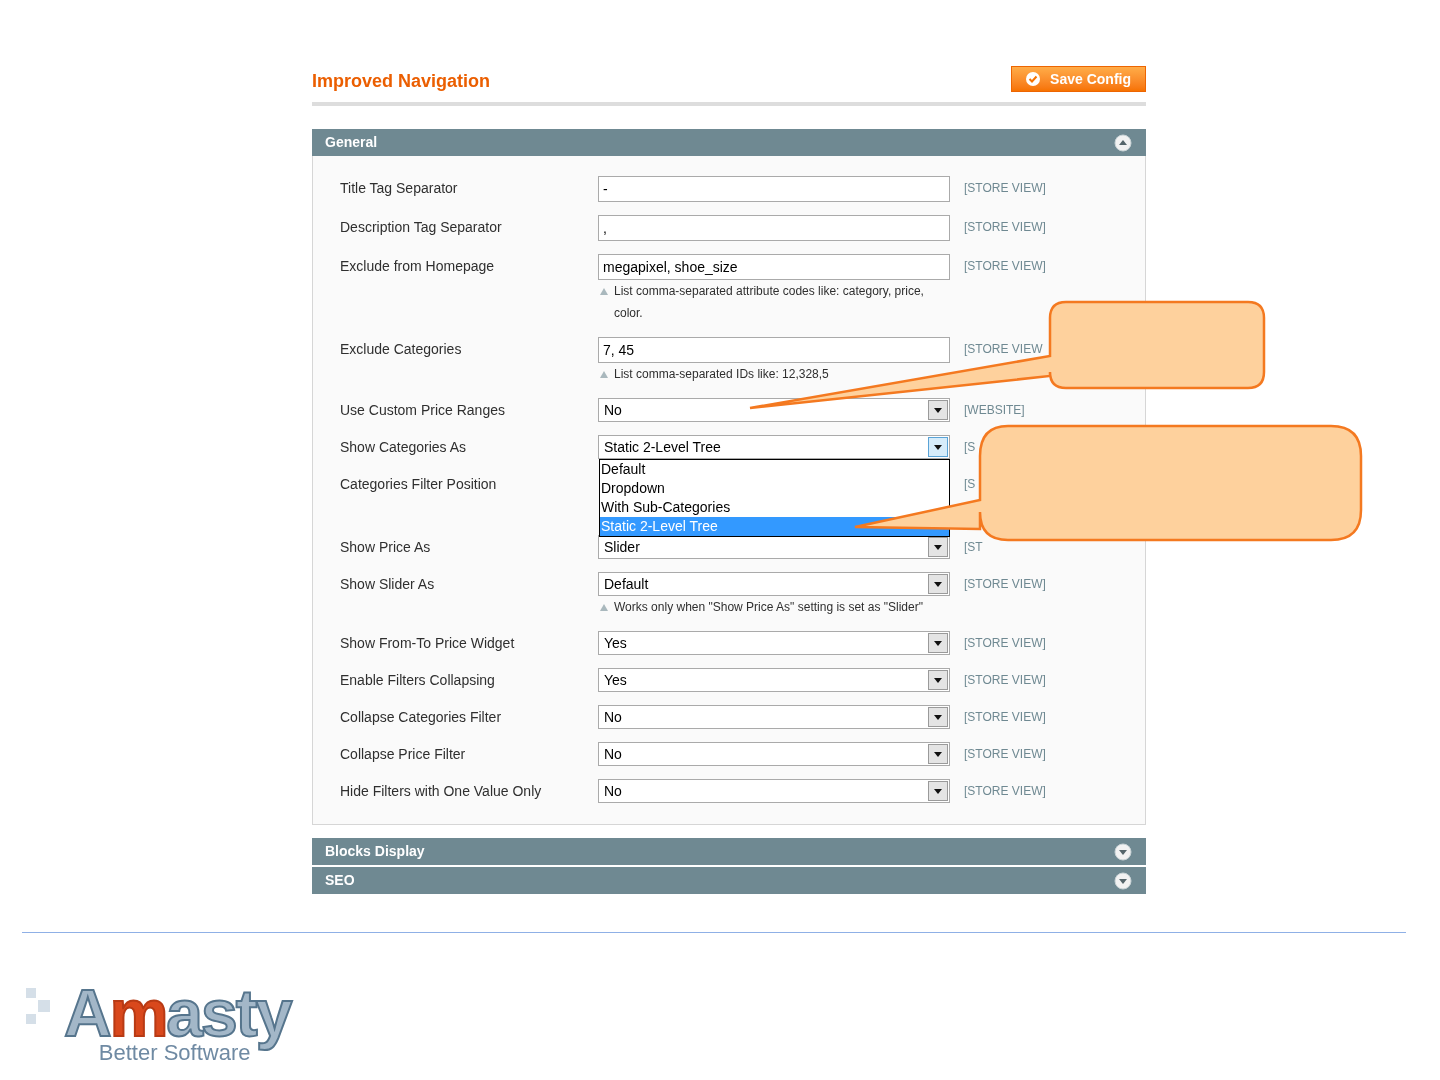 Image resolution: width=1440 pixels, height=1080 pixels. Describe the element at coordinates (428, 643) in the screenshot. I see `field-label: Show From-To Price Widget` at that location.